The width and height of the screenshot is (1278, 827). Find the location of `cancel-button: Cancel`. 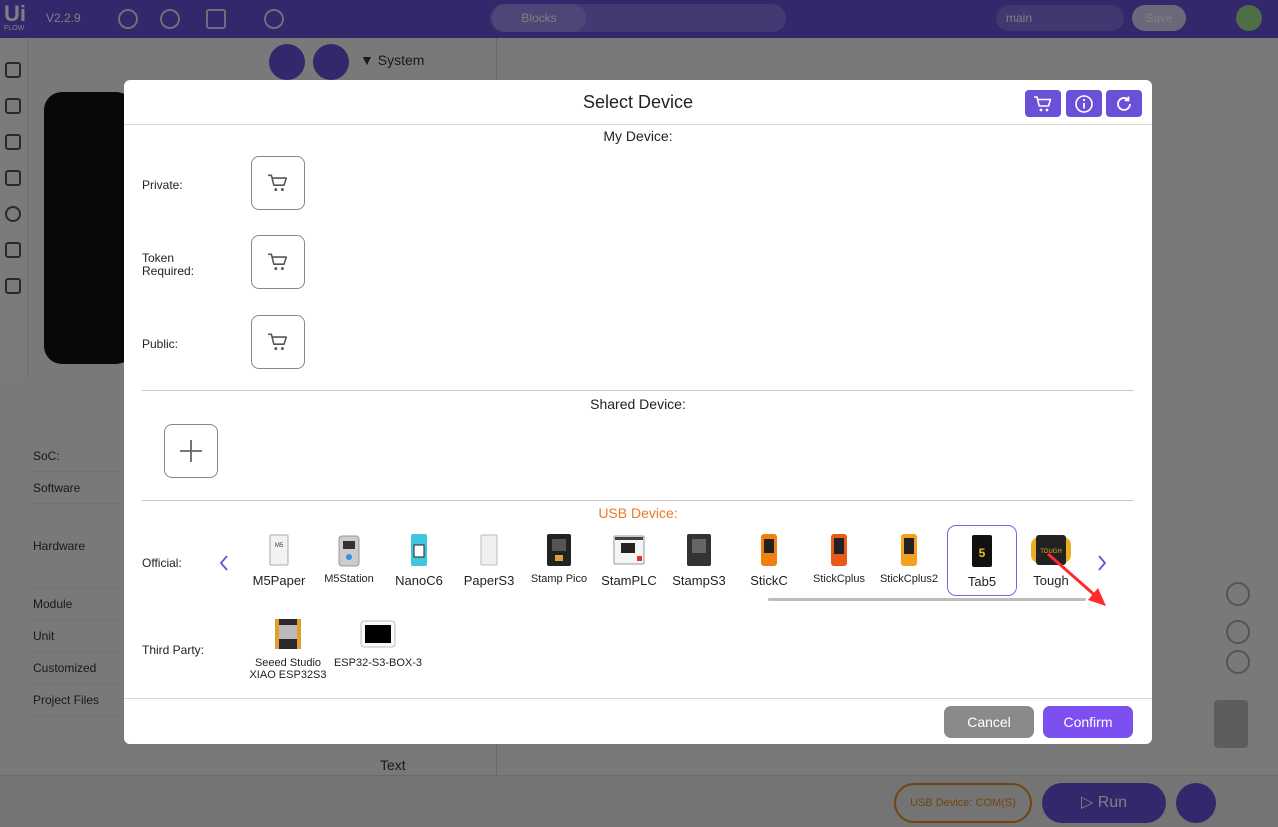

cancel-button: Cancel is located at coordinates (989, 722).